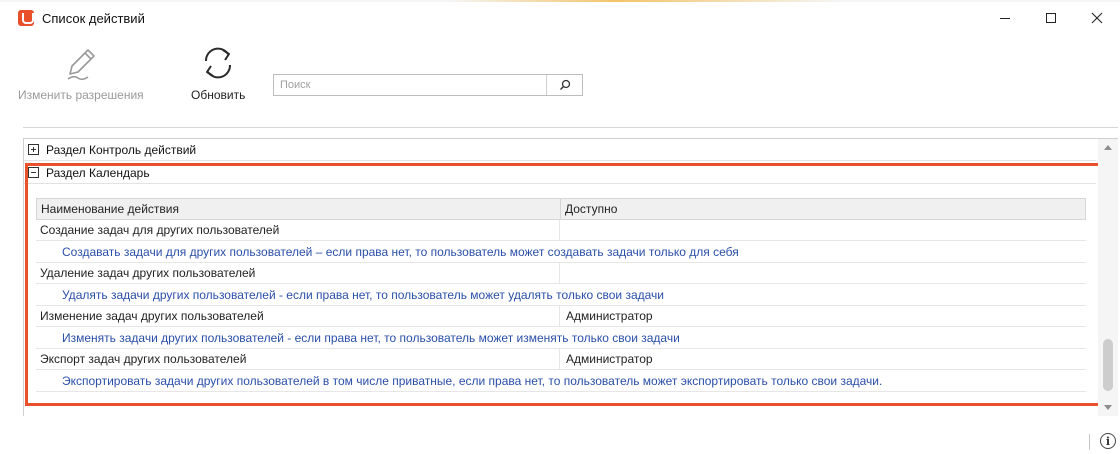  Describe the element at coordinates (98, 172) in the screenshot. I see `group-label: Раздел Календарь` at that location.